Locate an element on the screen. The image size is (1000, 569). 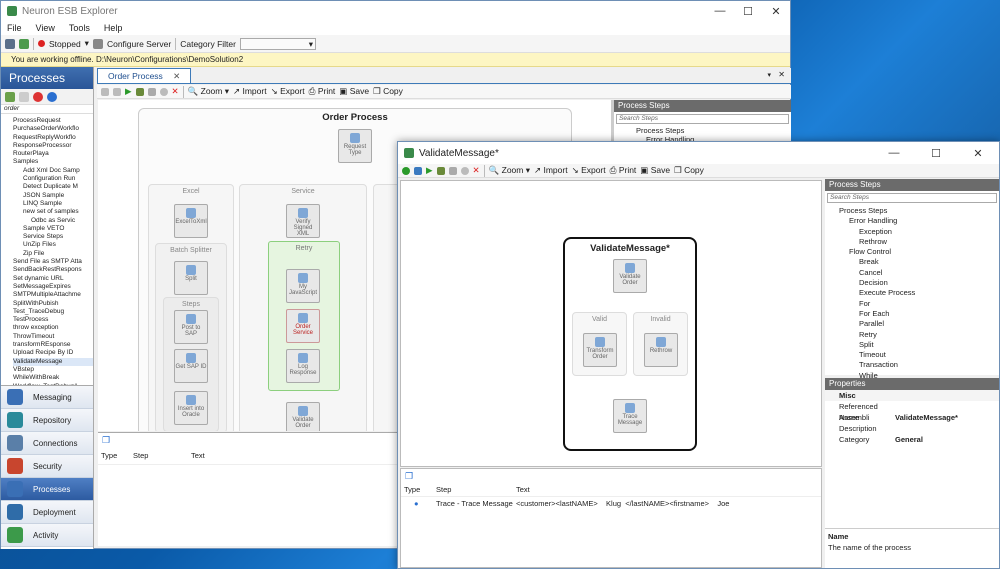
save-icon is located at coordinates (10, 43).